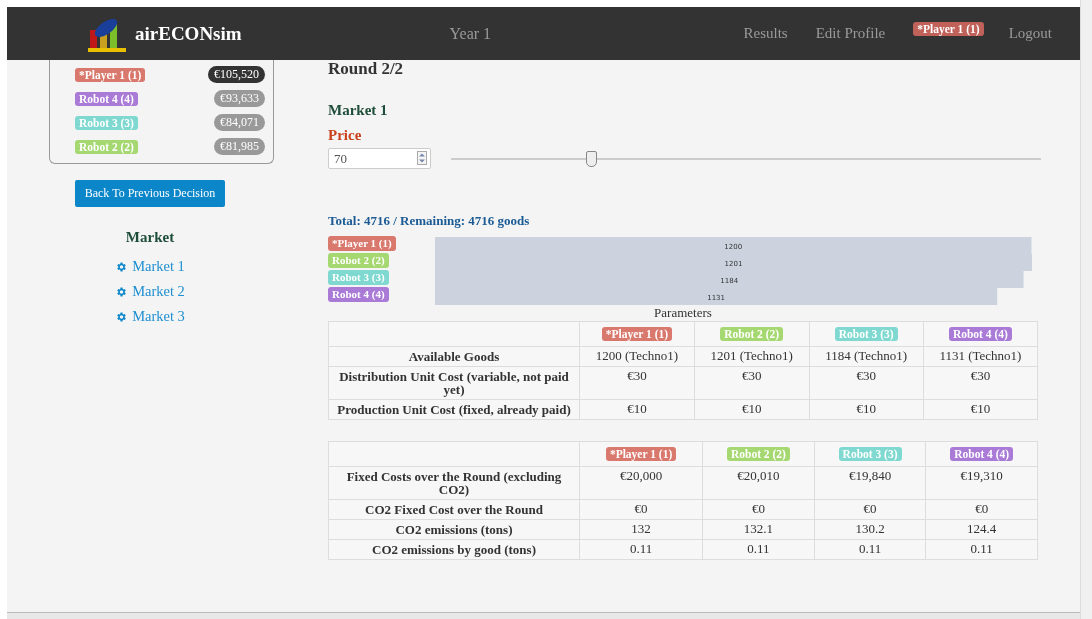 The height and width of the screenshot is (619, 1092). What do you see at coordinates (429, 221) in the screenshot?
I see `total-text: Total: 4716 / Remaining: 4716 goods` at bounding box center [429, 221].